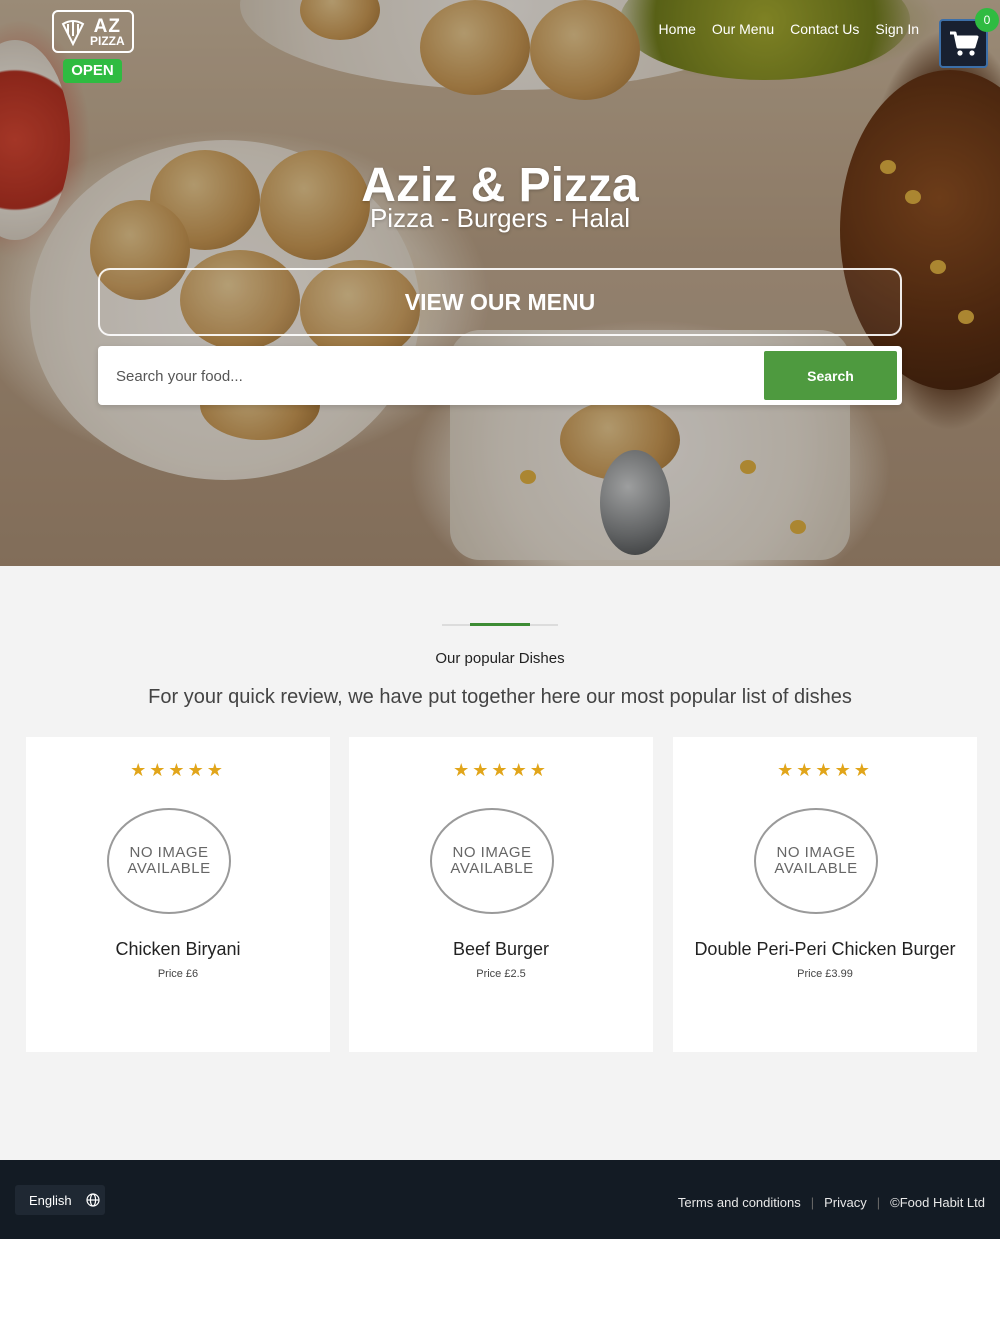 This screenshot has height=1334, width=1000. I want to click on logo-text-az: AZ, so click(107, 26).